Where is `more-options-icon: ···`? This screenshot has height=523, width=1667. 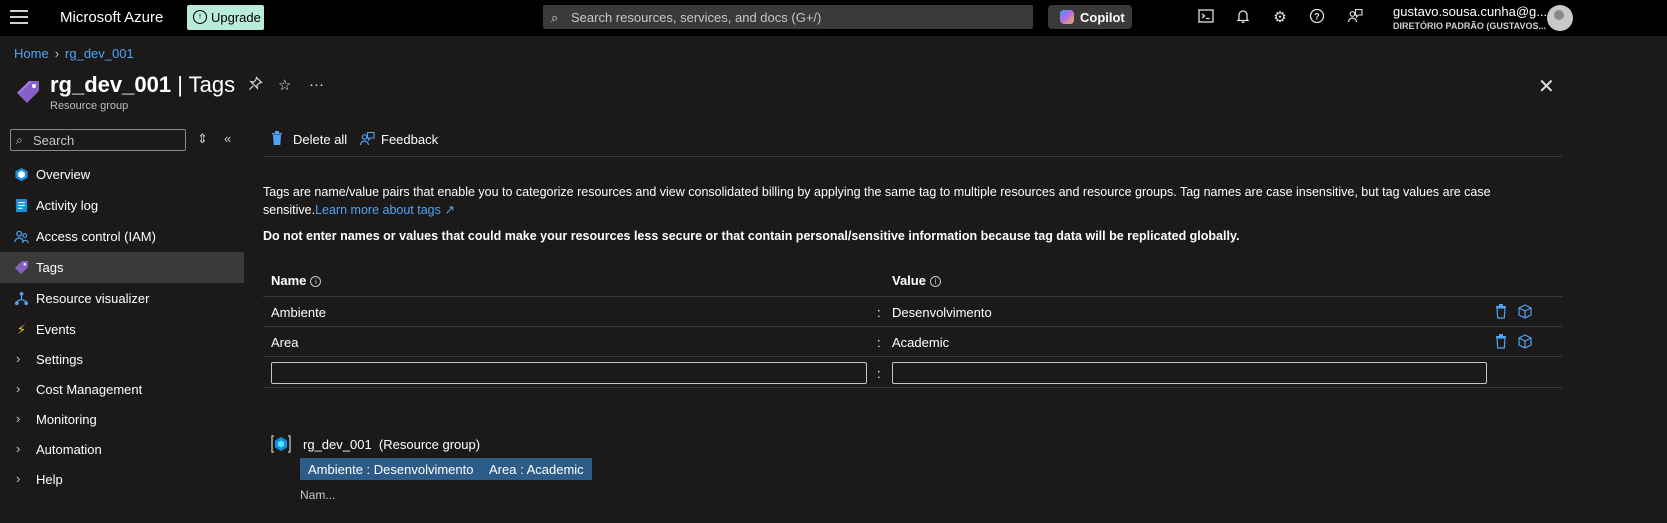
more-options-icon: ··· is located at coordinates (316, 84).